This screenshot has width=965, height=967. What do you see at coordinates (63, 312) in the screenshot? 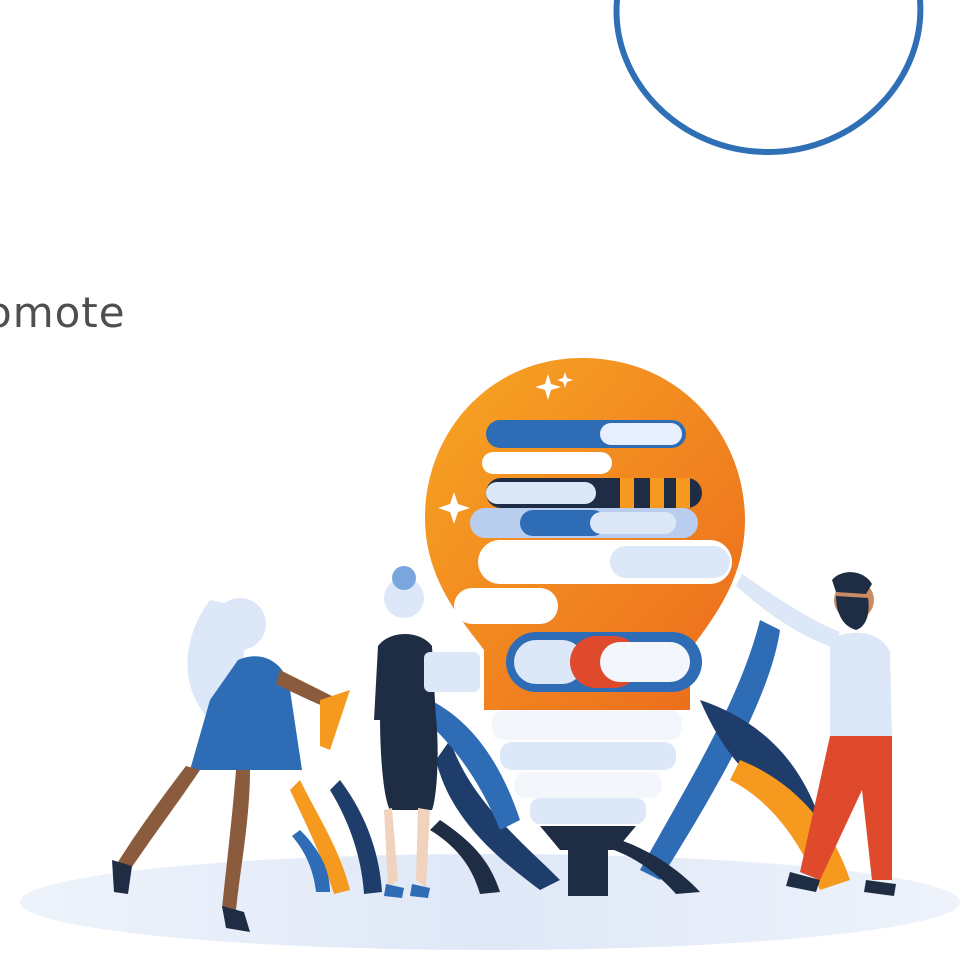
I see `slide-partial-heading: omote` at bounding box center [63, 312].